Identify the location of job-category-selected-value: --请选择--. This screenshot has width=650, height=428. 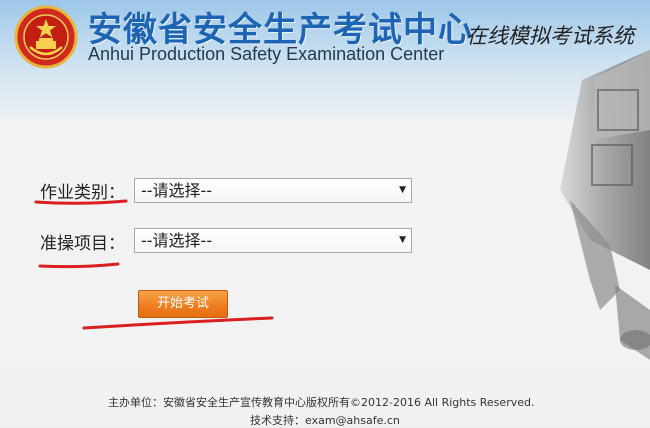
(177, 190).